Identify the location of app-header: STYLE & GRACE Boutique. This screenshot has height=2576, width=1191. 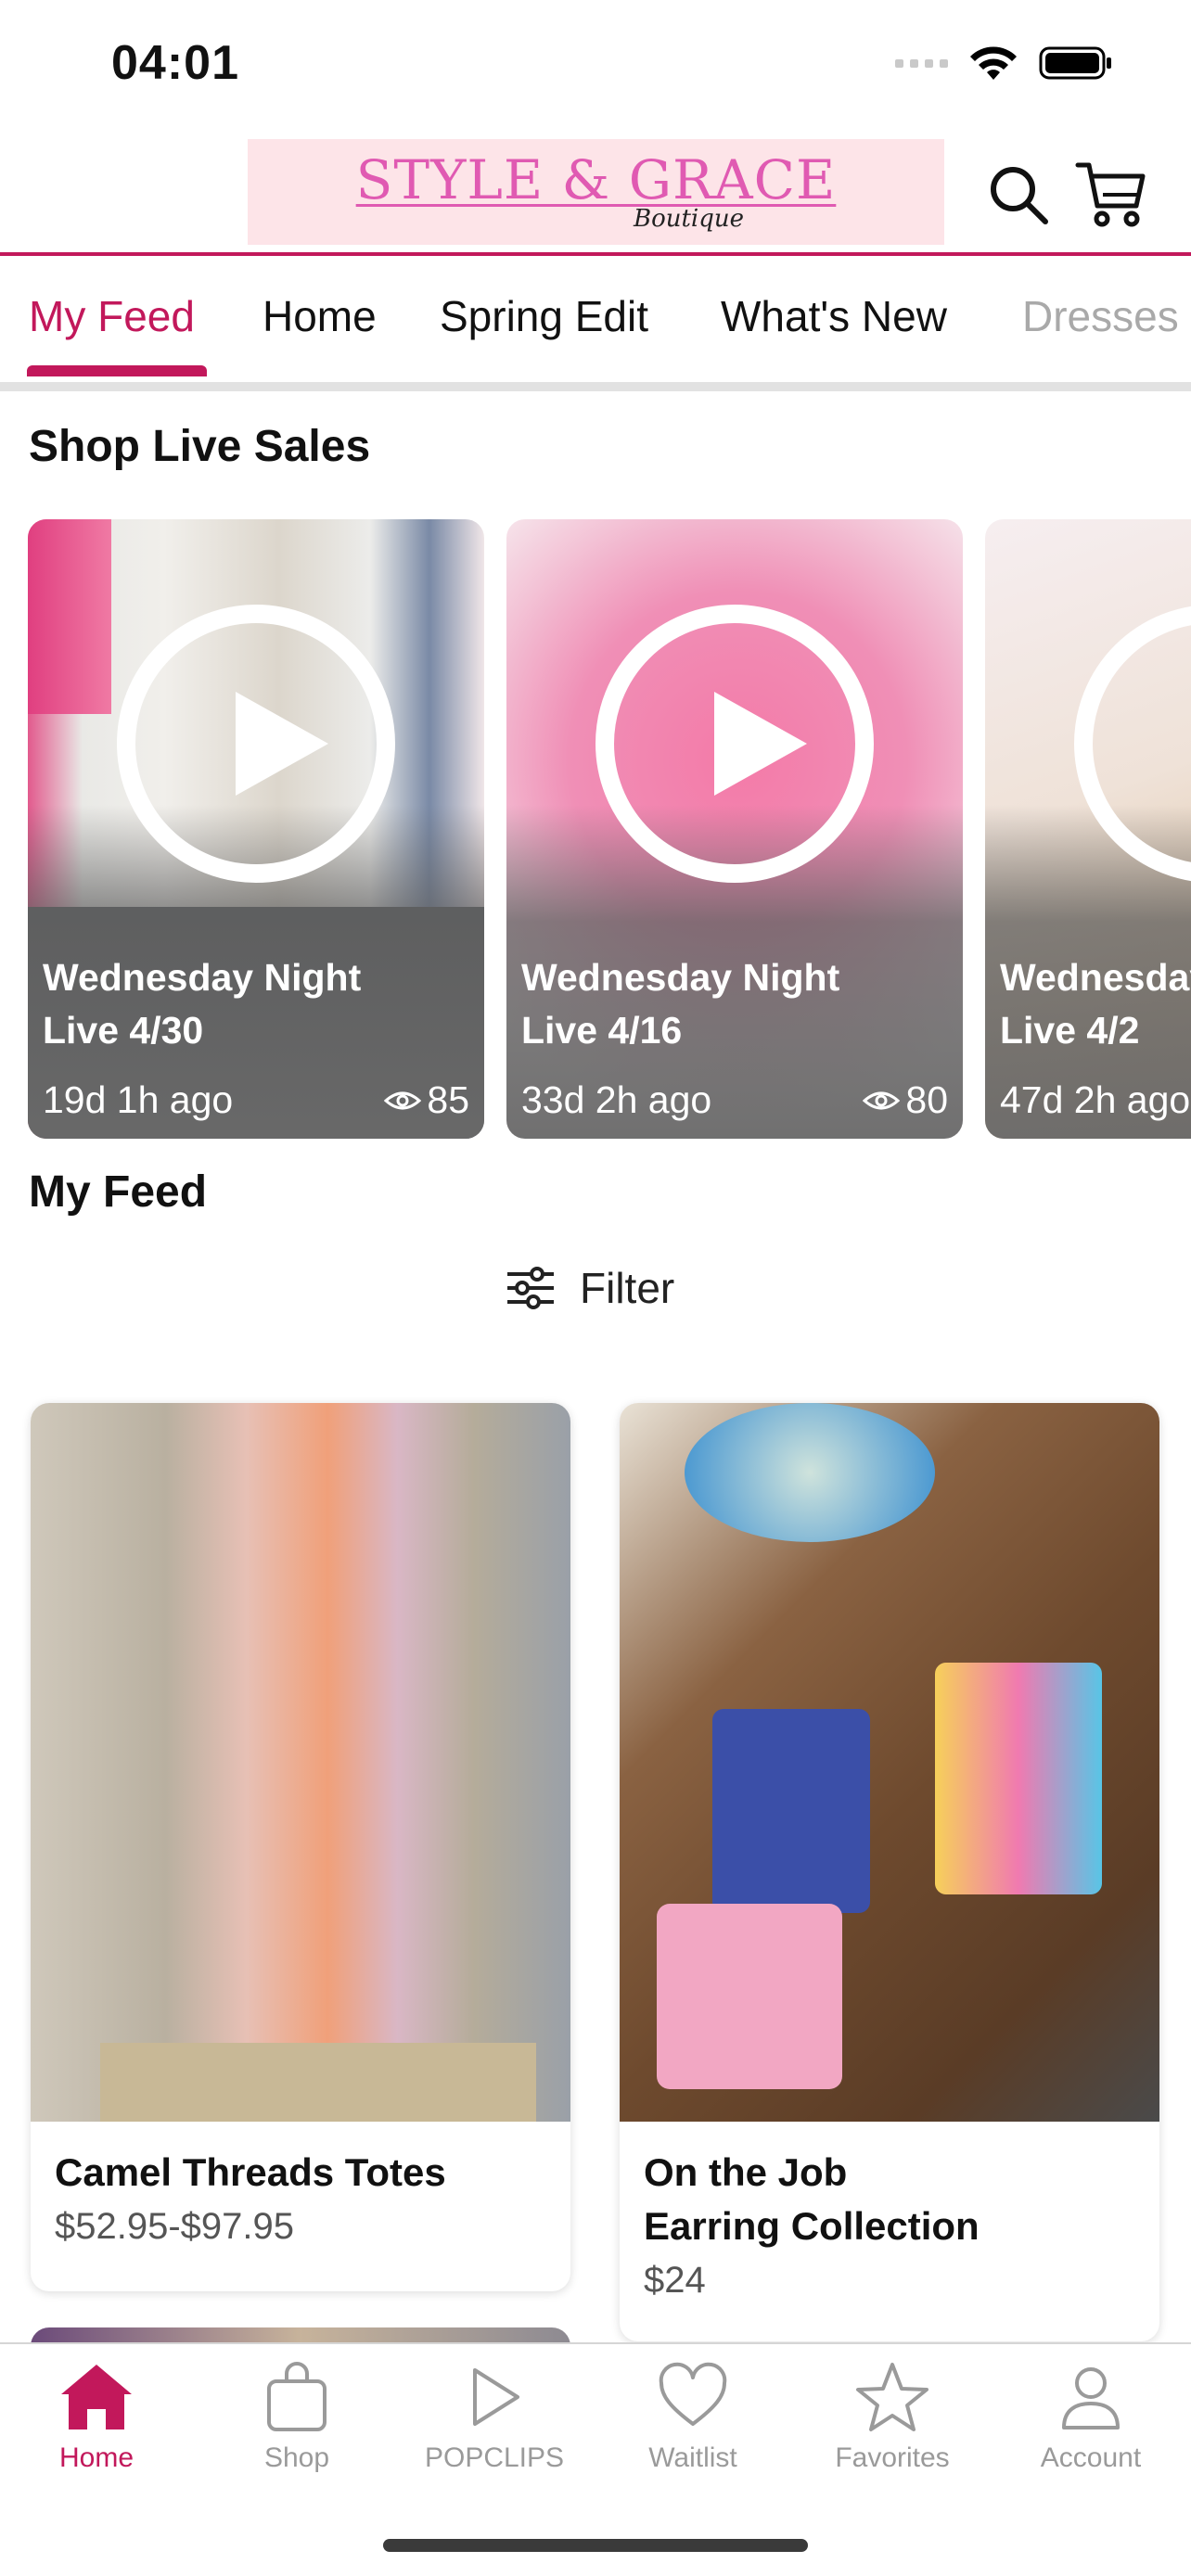
(595, 192).